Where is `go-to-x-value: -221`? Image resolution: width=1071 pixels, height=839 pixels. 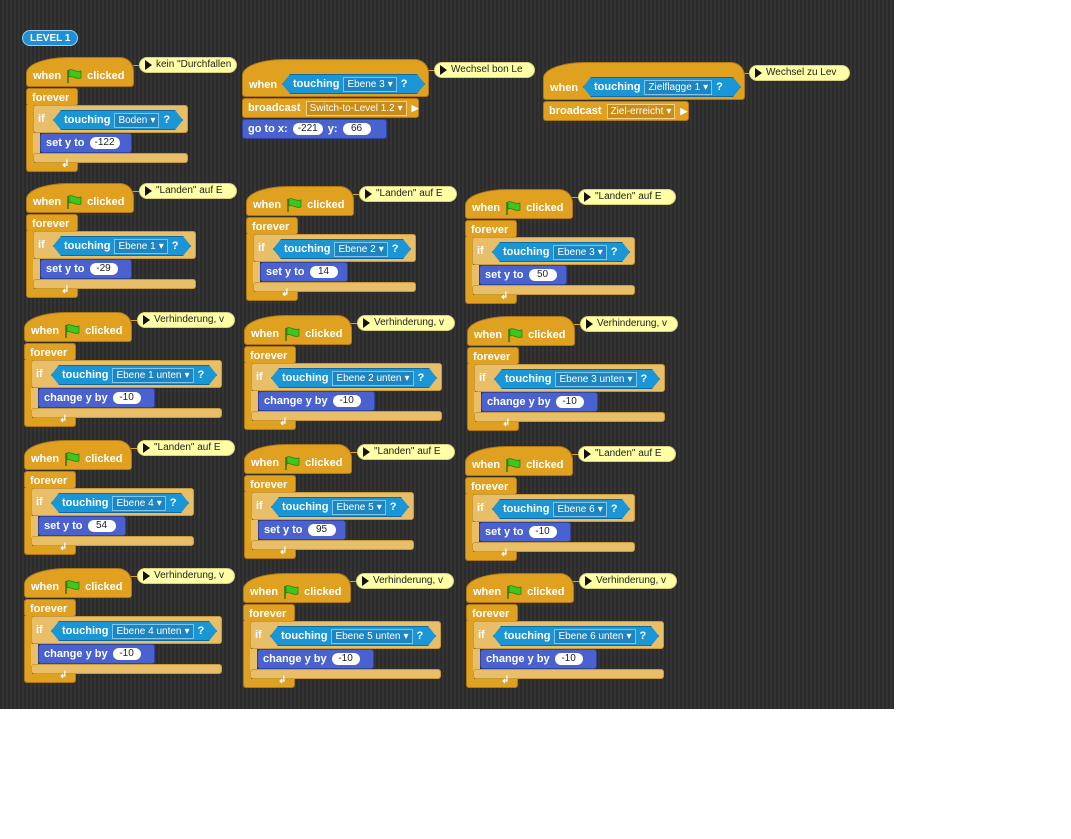 go-to-x-value: -221 is located at coordinates (307, 129).